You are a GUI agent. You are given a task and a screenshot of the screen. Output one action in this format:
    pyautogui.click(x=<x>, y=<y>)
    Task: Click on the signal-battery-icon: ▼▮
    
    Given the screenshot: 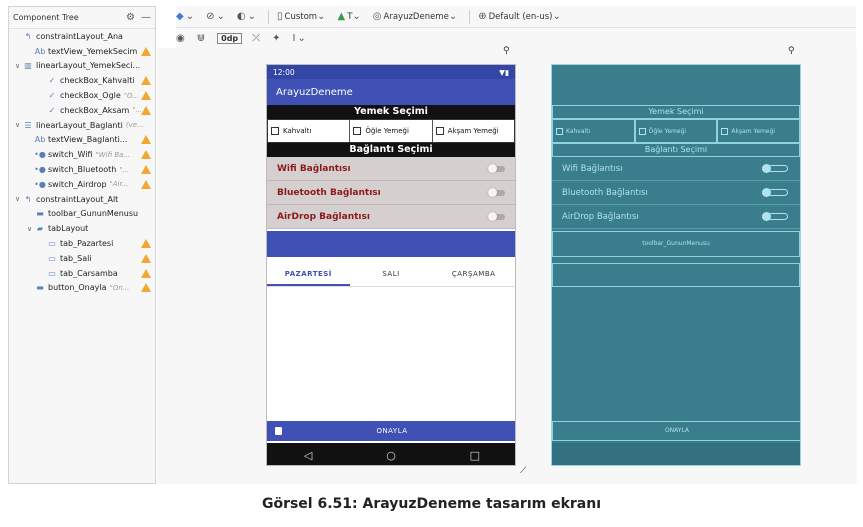 What is the action you would take?
    pyautogui.click(x=504, y=72)
    